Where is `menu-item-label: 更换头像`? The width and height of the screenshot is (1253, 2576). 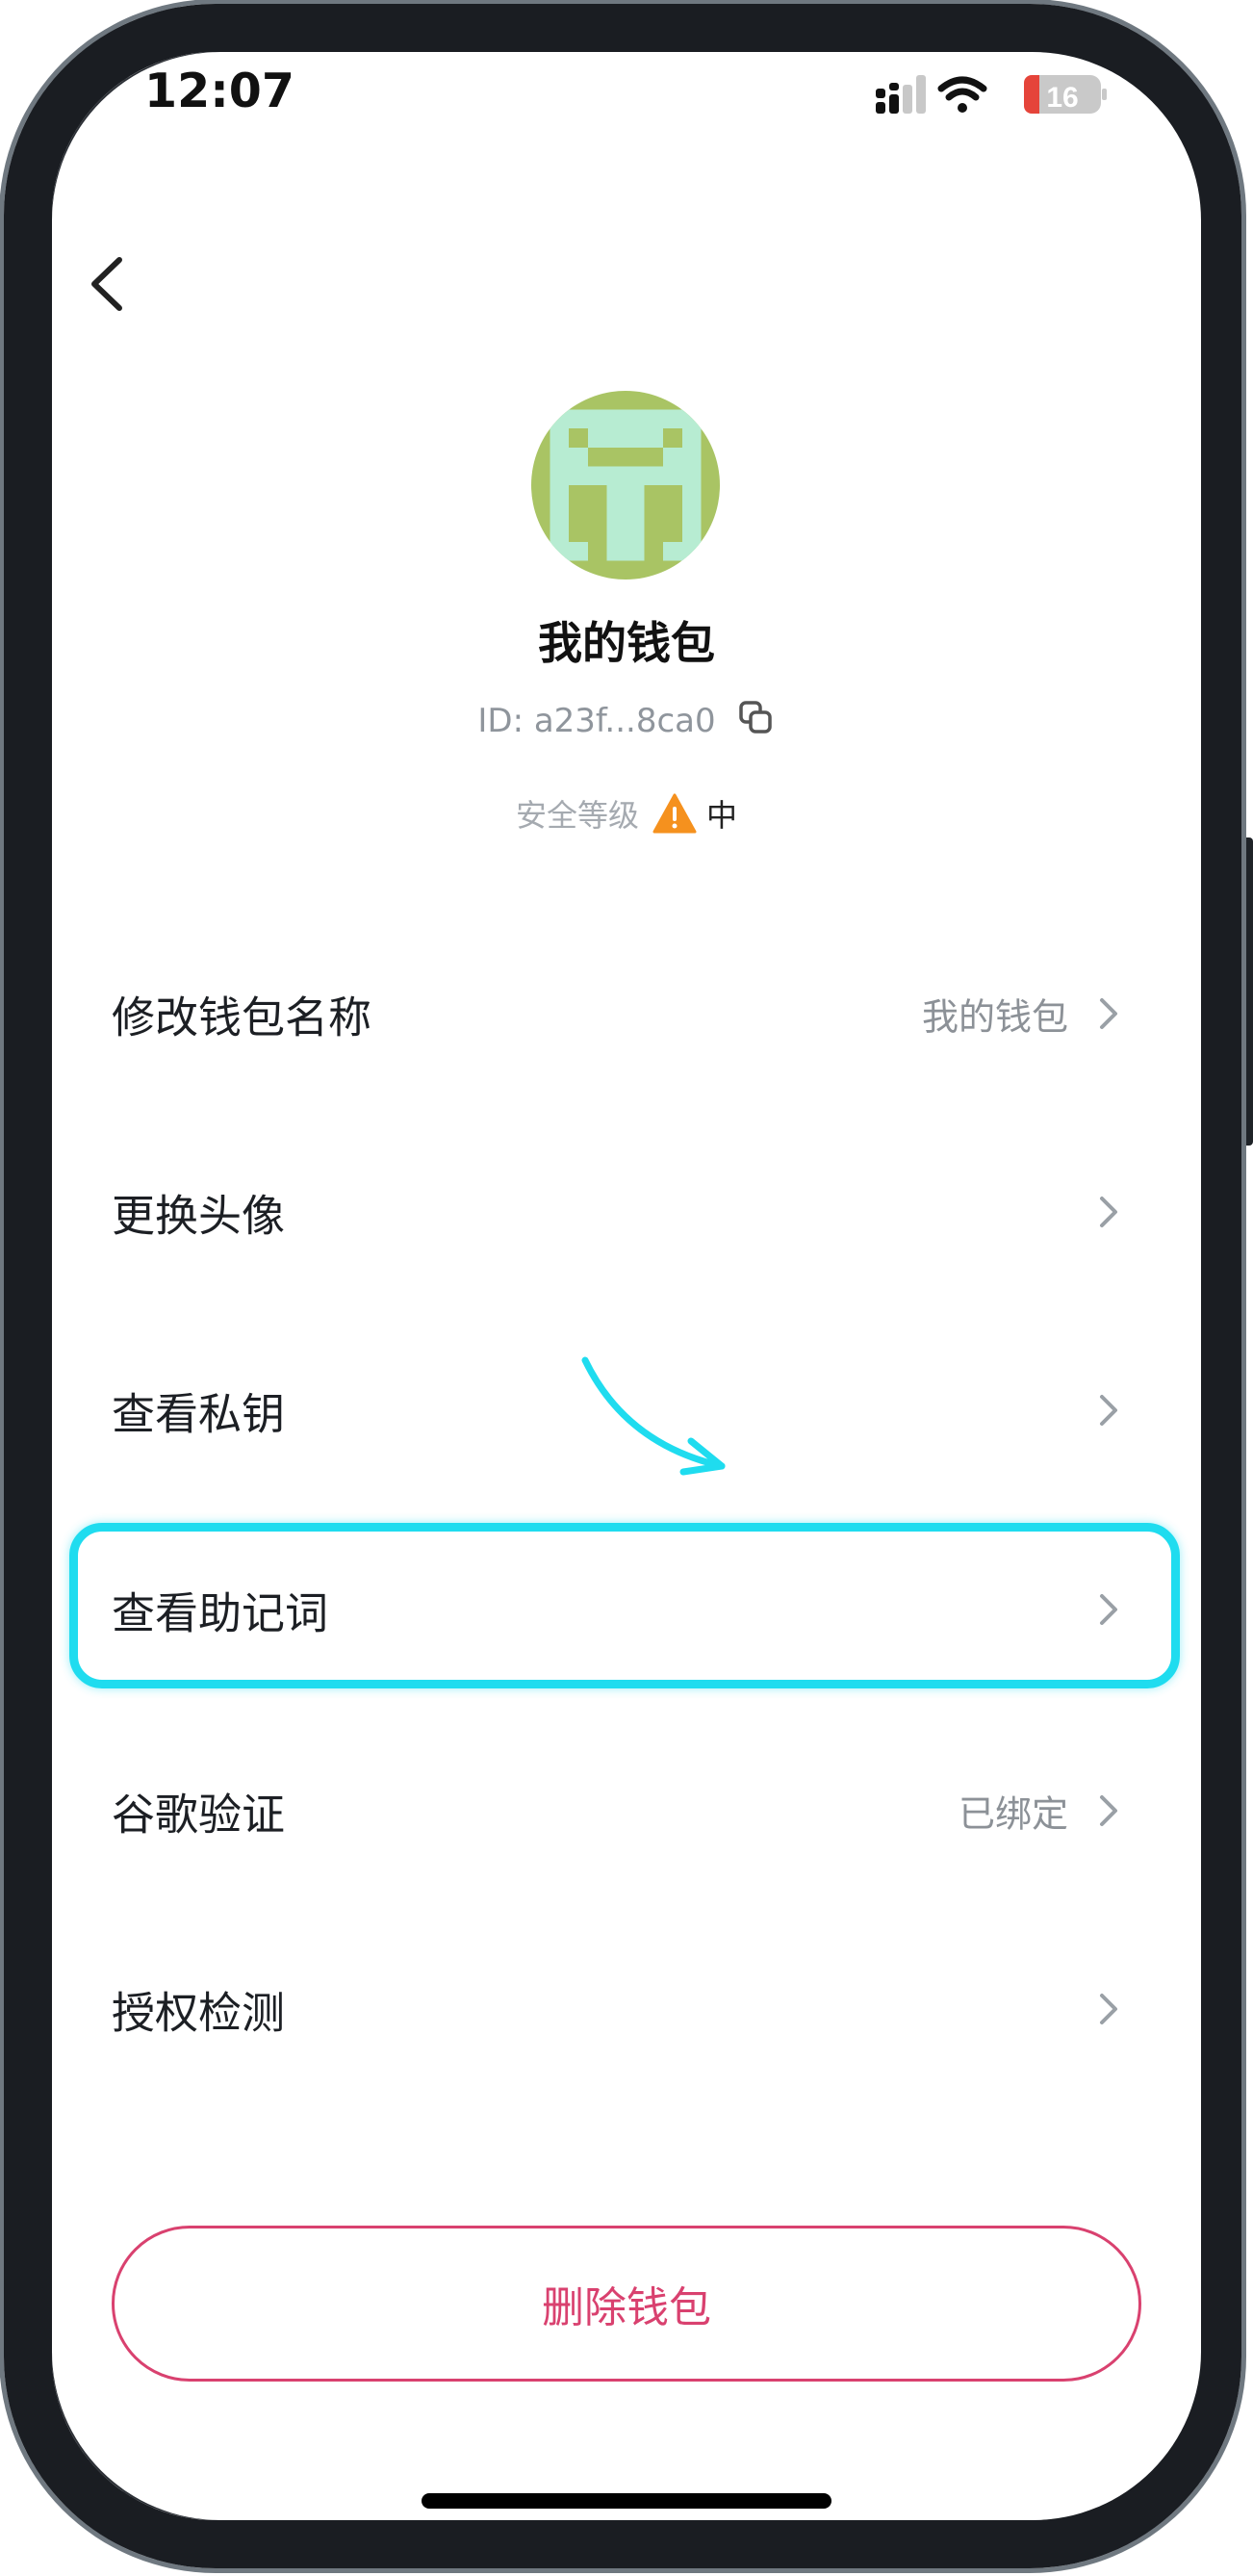 menu-item-label: 更换头像 is located at coordinates (199, 1216).